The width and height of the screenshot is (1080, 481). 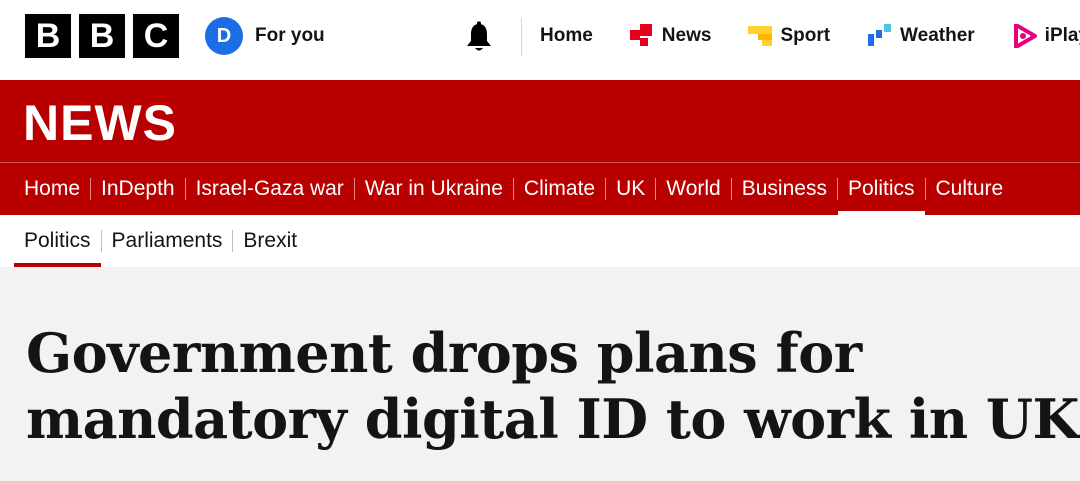 I want to click on bell-icon, so click(x=479, y=37).